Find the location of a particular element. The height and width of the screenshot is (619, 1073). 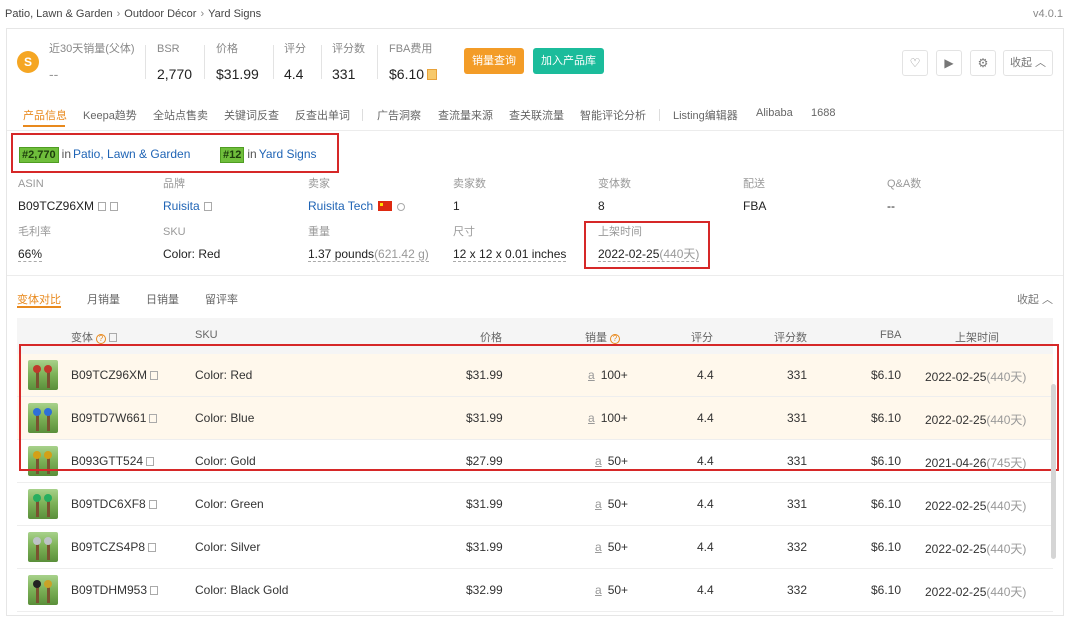

header-variant: 变体? is located at coordinates (94, 337).